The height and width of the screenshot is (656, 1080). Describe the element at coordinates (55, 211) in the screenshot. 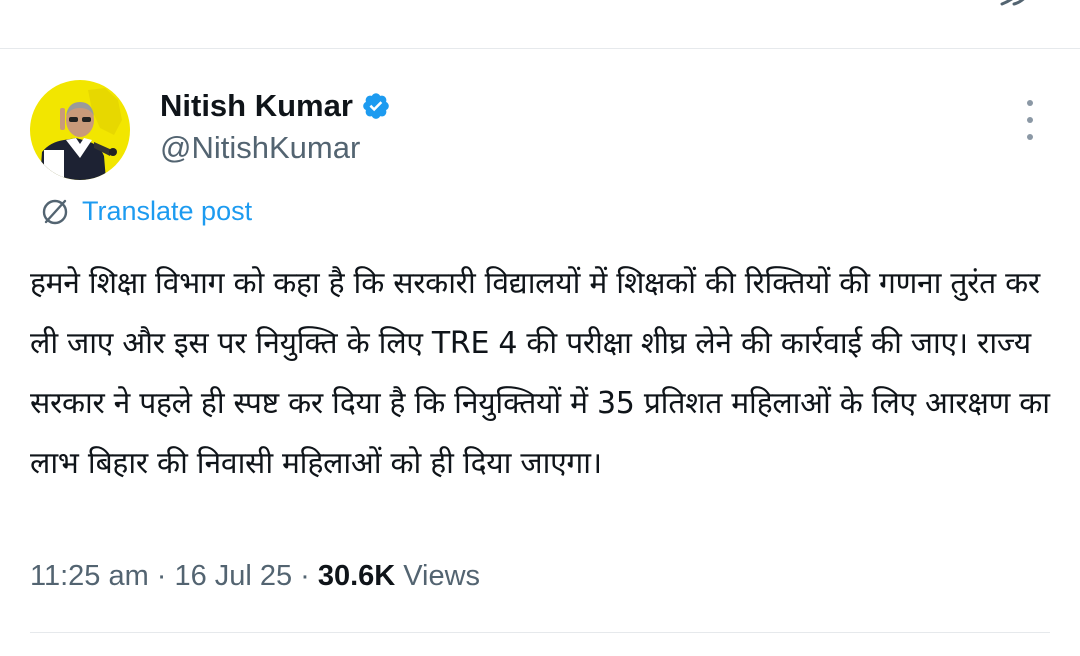

I see `translate-globe-icon` at that location.